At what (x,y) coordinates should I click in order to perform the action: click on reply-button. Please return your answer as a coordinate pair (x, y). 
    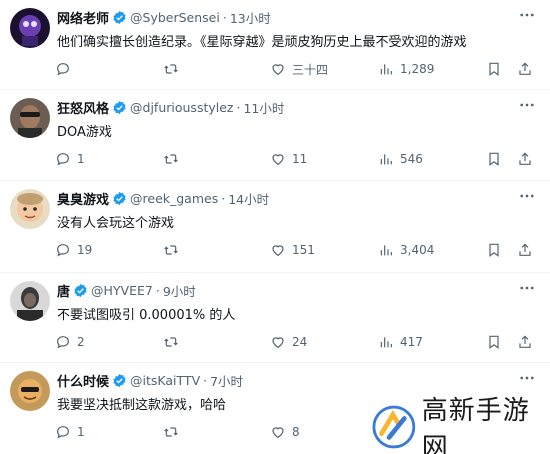
    Looking at the image, I should click on (66, 69).